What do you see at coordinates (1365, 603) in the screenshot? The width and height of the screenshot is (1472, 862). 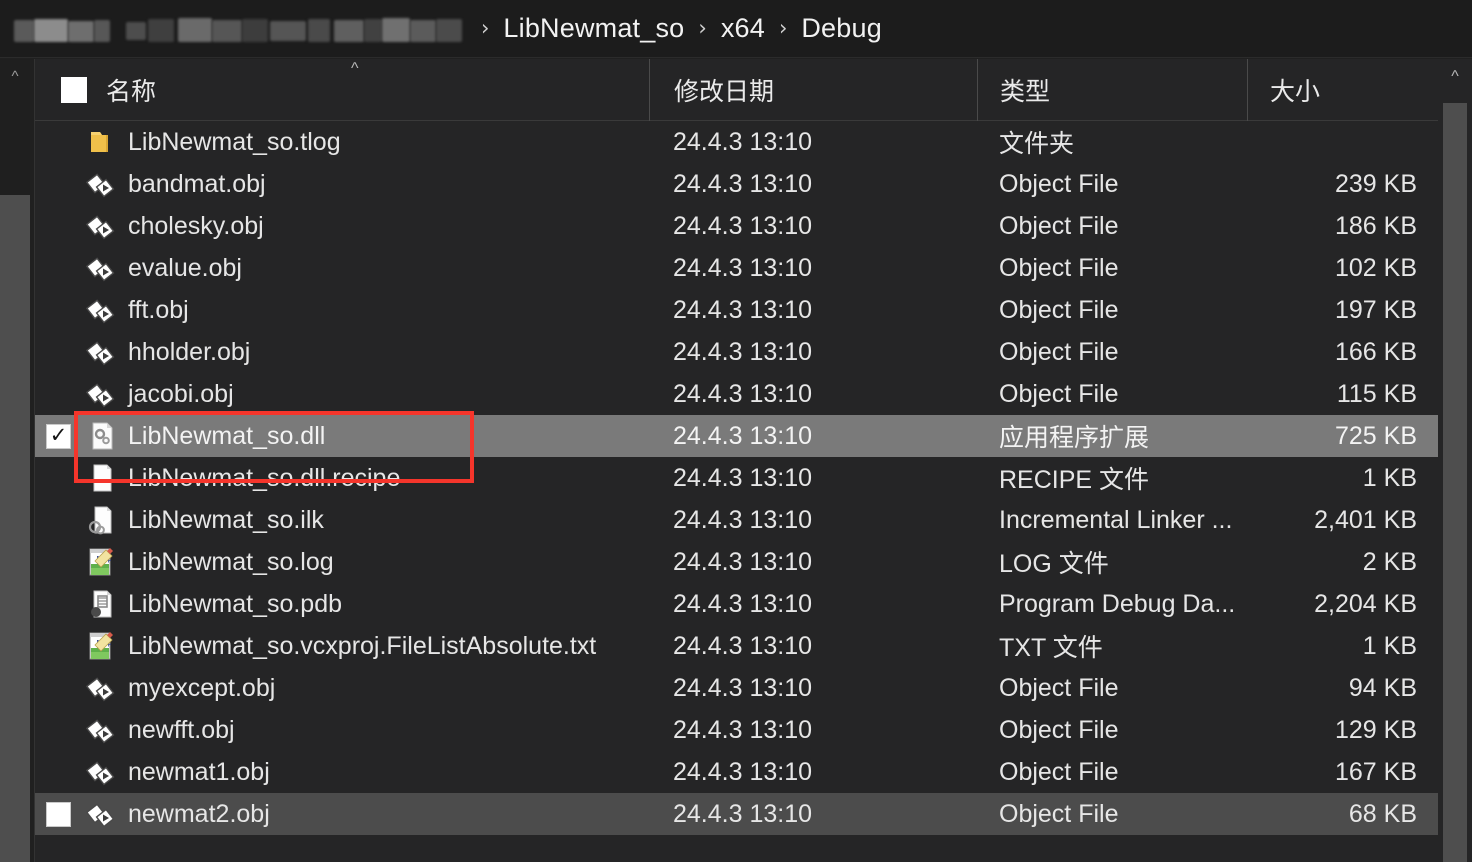 I see `file-size-cell: 2,204 KB` at bounding box center [1365, 603].